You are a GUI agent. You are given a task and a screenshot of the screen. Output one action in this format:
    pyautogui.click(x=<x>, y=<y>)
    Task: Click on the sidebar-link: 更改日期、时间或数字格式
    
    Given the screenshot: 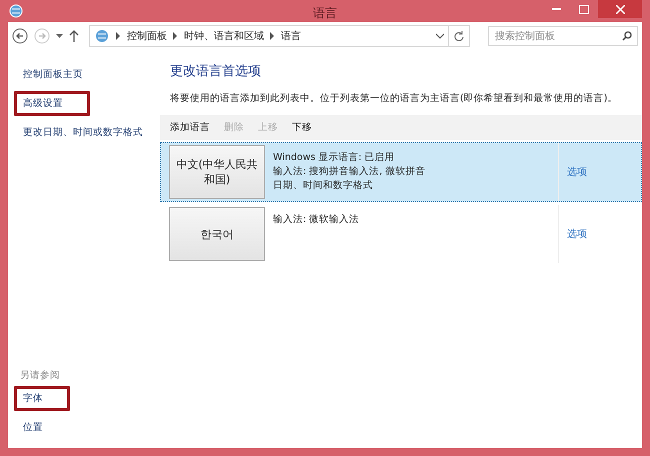 What is the action you would take?
    pyautogui.click(x=83, y=132)
    